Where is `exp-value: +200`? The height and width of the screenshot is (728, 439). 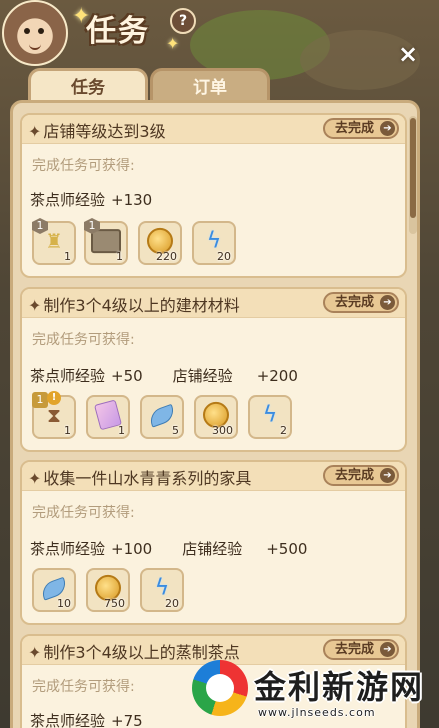
exp-value: +200 is located at coordinates (277, 376).